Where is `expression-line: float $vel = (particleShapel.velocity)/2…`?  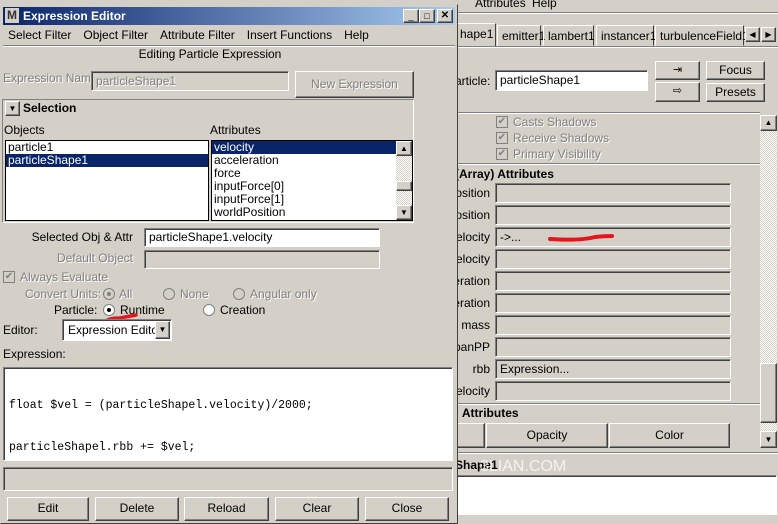
expression-line: float $vel = (particleShapel.velocity)/2… is located at coordinates (161, 405).